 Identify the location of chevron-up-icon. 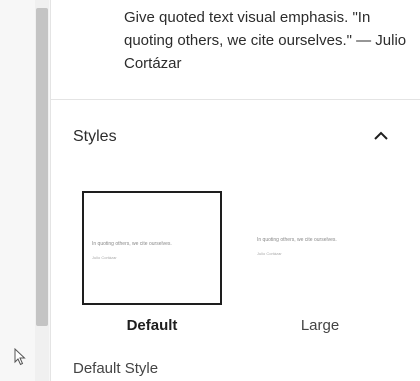
(381, 136).